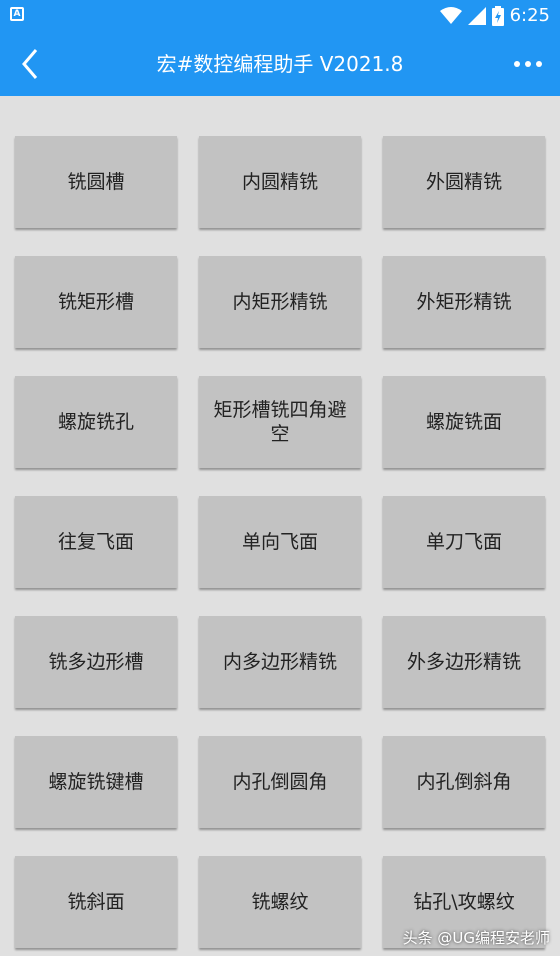  What do you see at coordinates (96, 182) in the screenshot?
I see `grid-button: 铣圆槽` at bounding box center [96, 182].